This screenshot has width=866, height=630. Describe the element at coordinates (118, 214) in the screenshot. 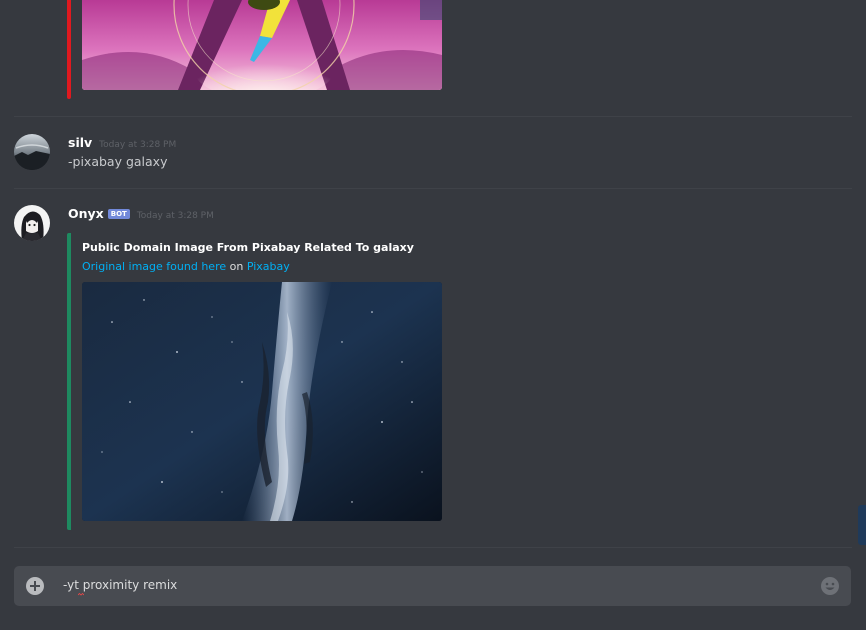

I see `bot-badge: BOT` at that location.